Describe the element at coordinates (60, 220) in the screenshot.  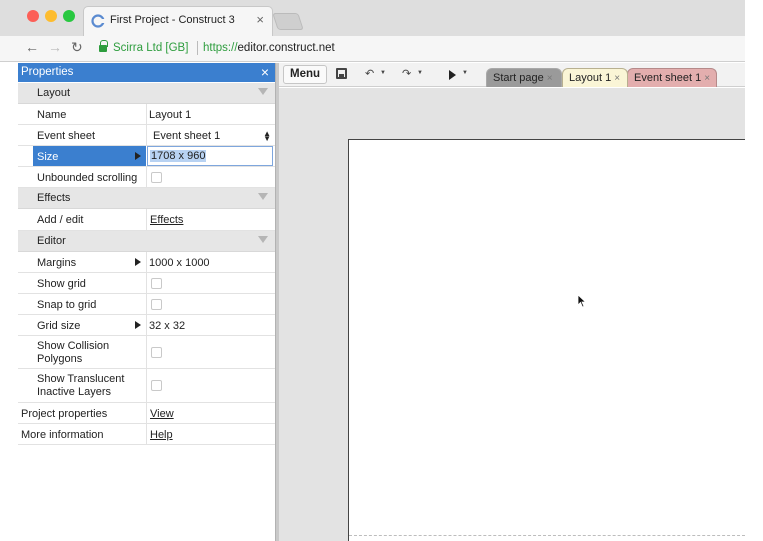
I see `prop-label: Add / edit` at that location.